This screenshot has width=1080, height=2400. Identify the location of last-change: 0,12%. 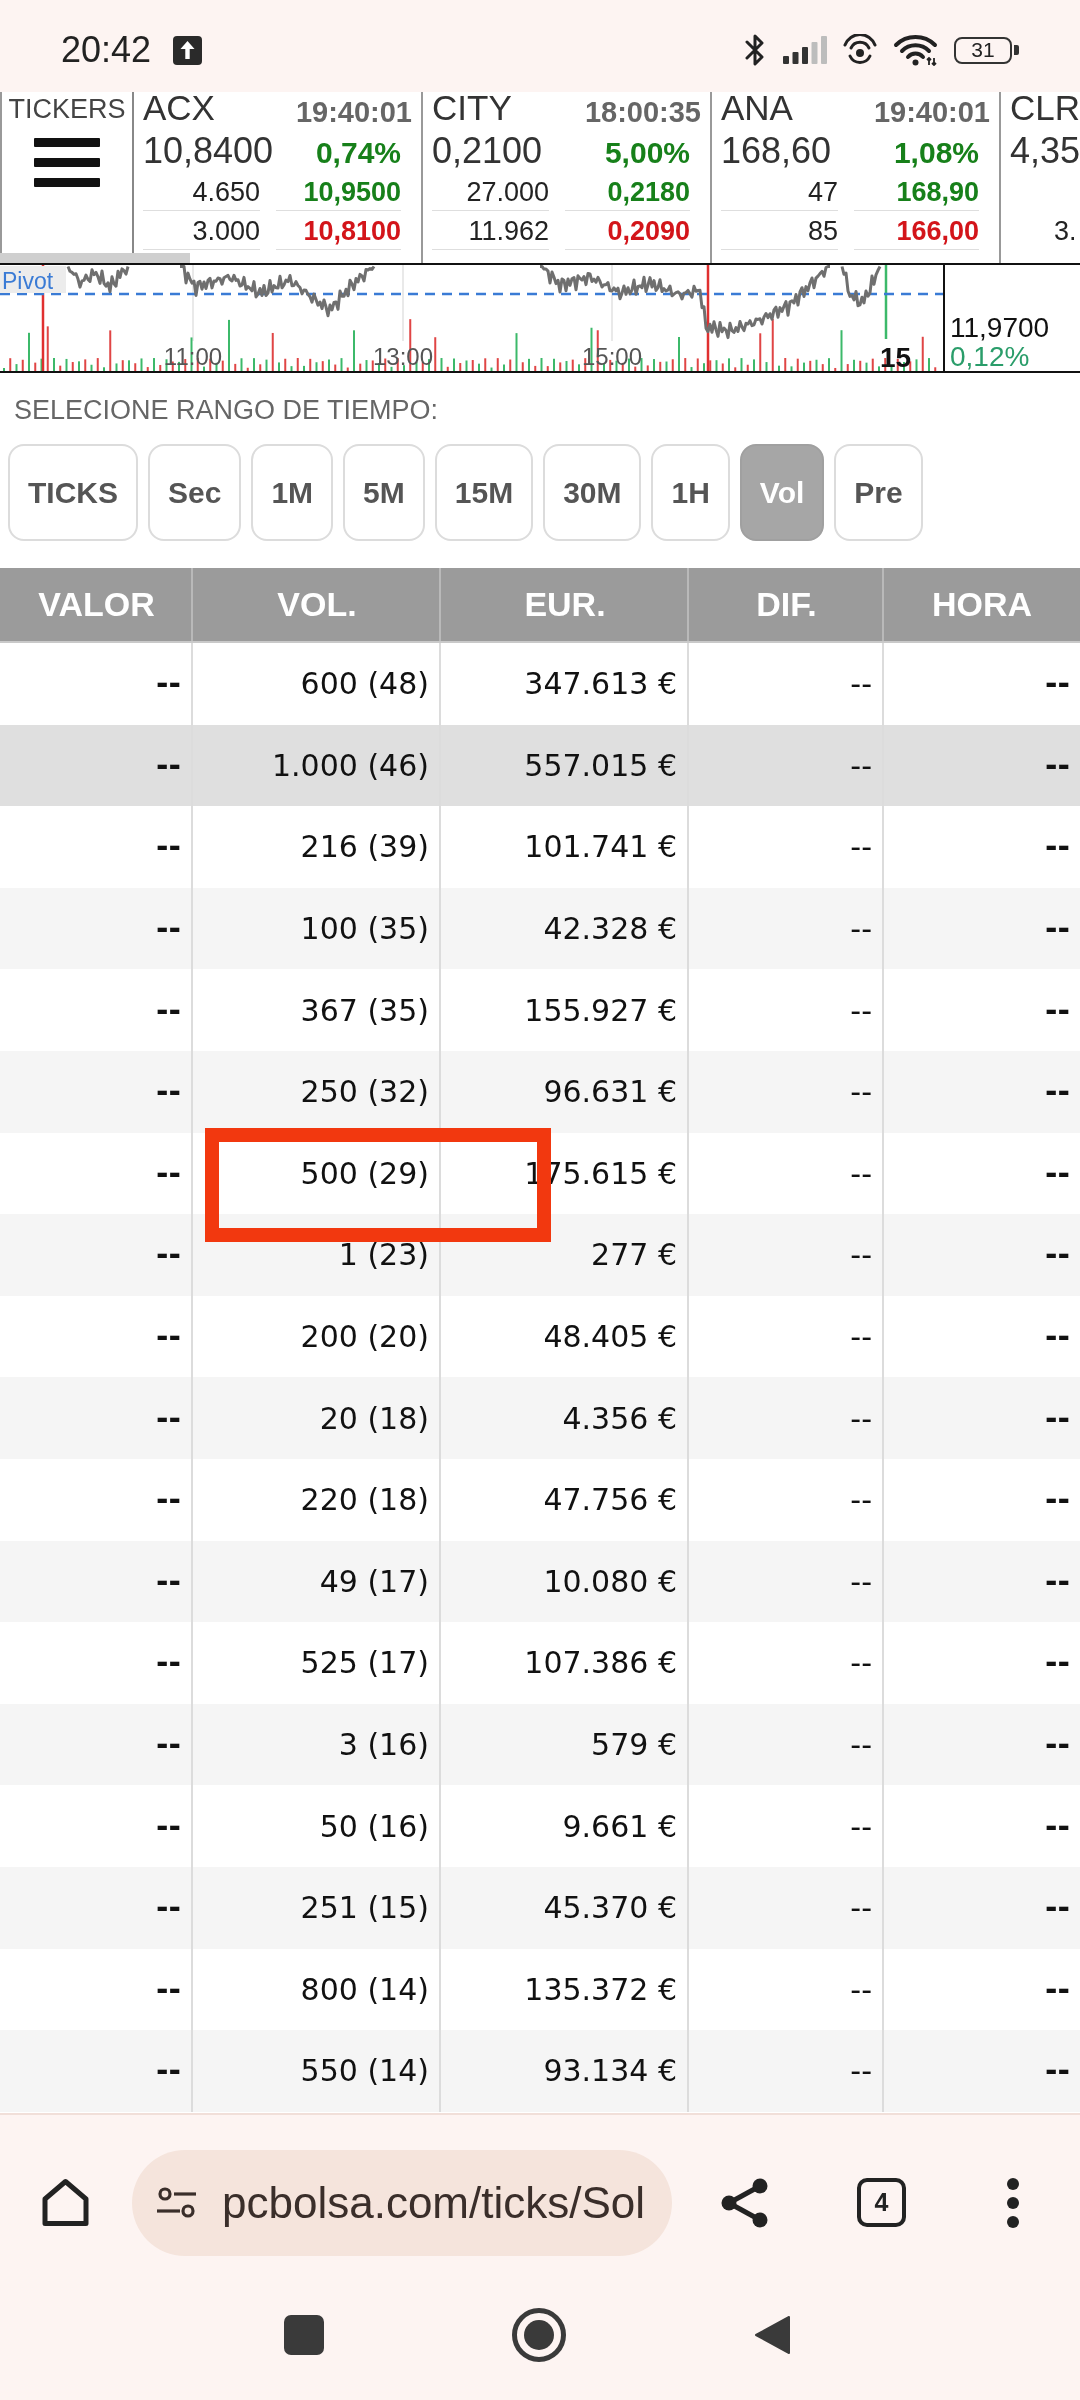
(990, 356).